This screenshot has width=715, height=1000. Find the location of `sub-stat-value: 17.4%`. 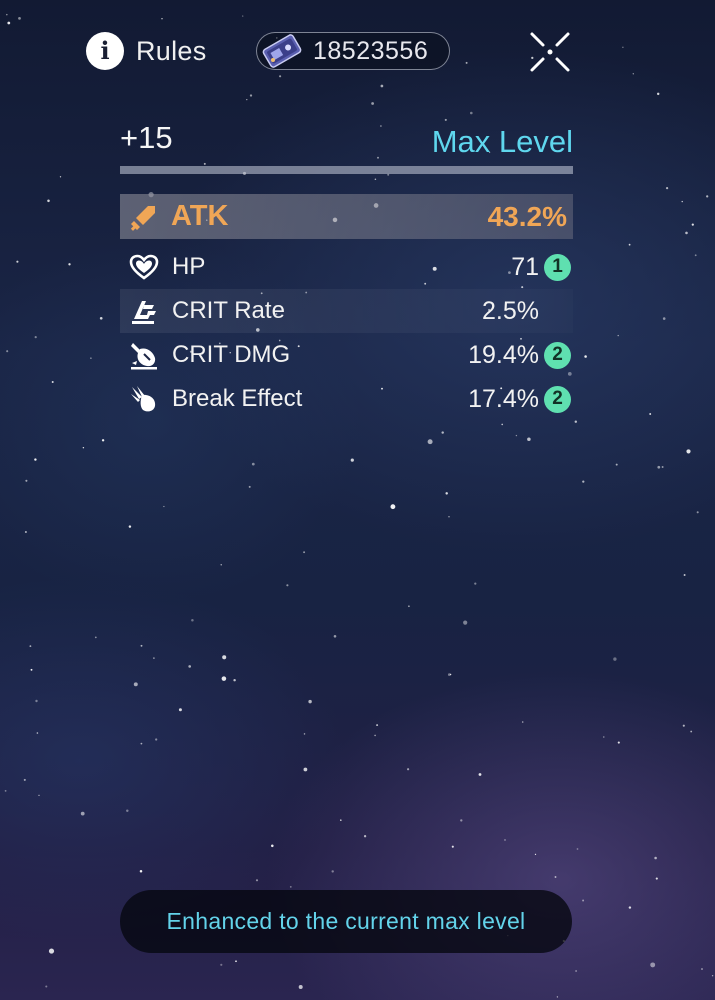

sub-stat-value: 17.4% is located at coordinates (503, 398).